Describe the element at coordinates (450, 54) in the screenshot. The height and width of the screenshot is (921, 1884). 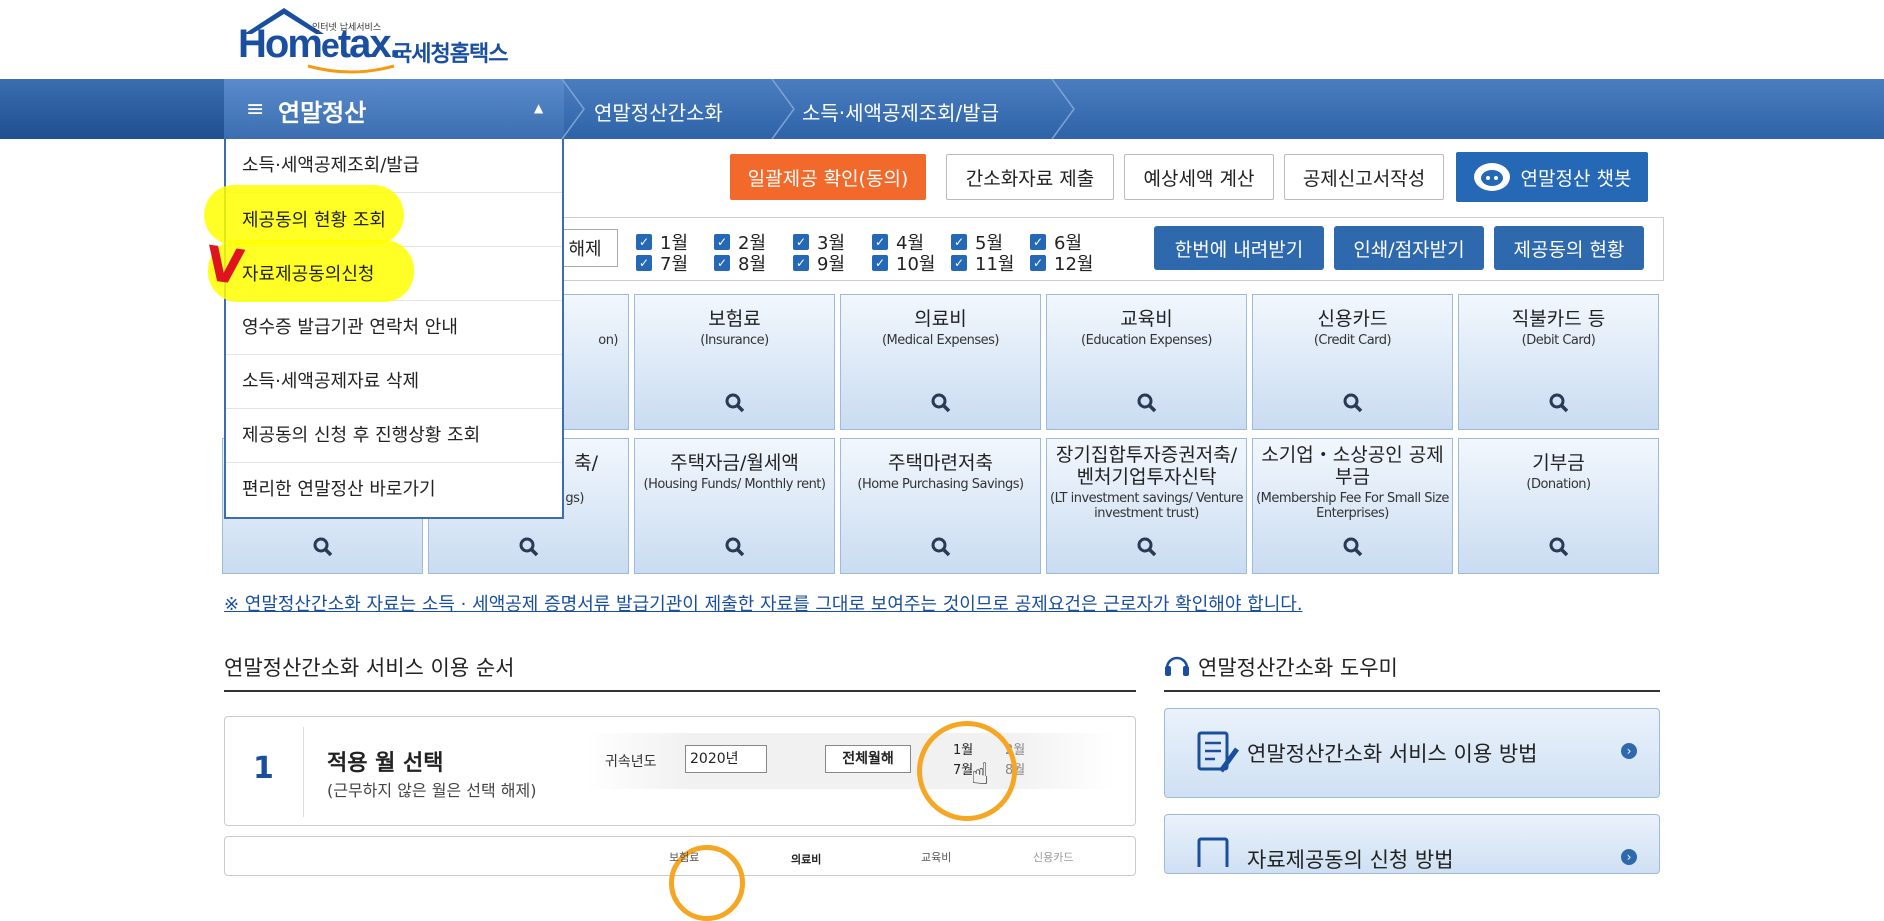
I see `logo-korean: 국세청홈택스` at that location.